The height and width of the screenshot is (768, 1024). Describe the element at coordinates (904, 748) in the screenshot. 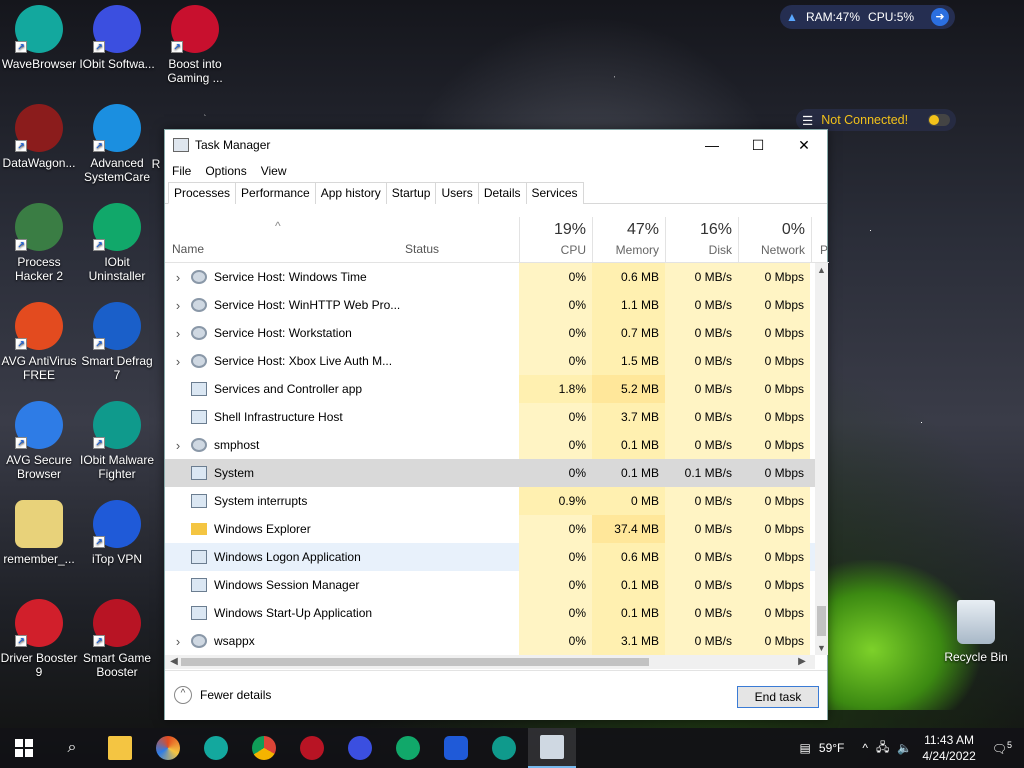

I see `volume-icon: 🔈` at that location.